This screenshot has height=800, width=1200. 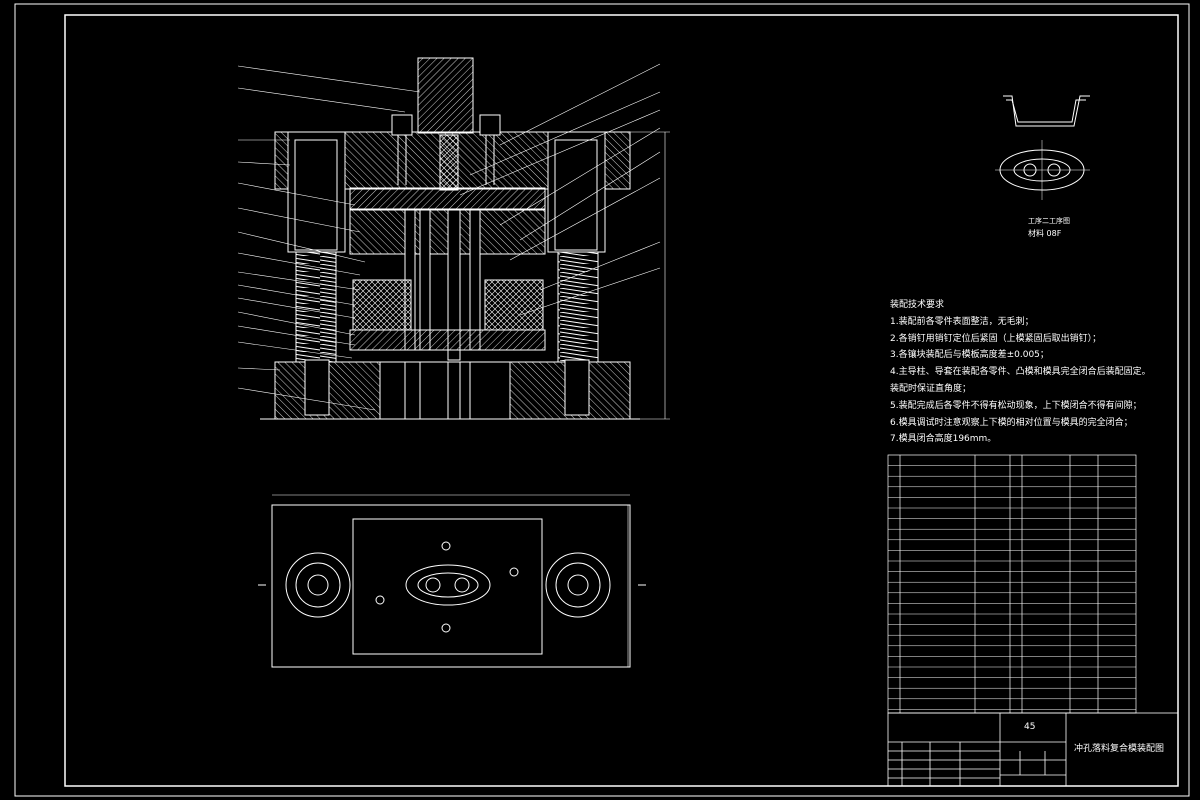 What do you see at coordinates (1030, 727) in the screenshot?
I see `material-label: 45` at bounding box center [1030, 727].